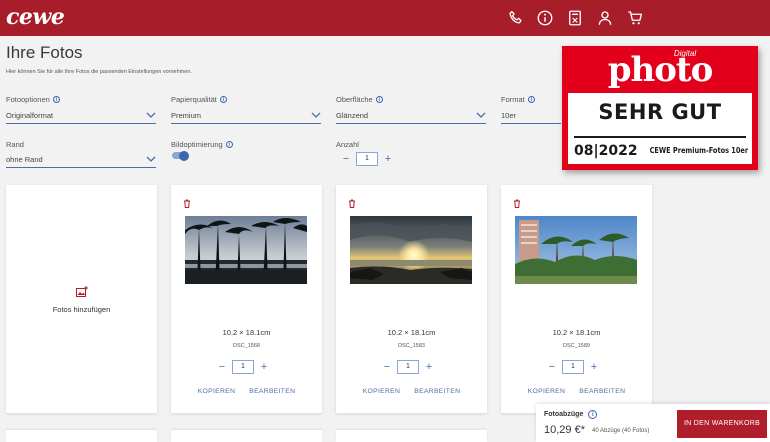 This screenshot has height=442, width=770. What do you see at coordinates (15, 144) in the screenshot?
I see `border-label: Rand` at bounding box center [15, 144].